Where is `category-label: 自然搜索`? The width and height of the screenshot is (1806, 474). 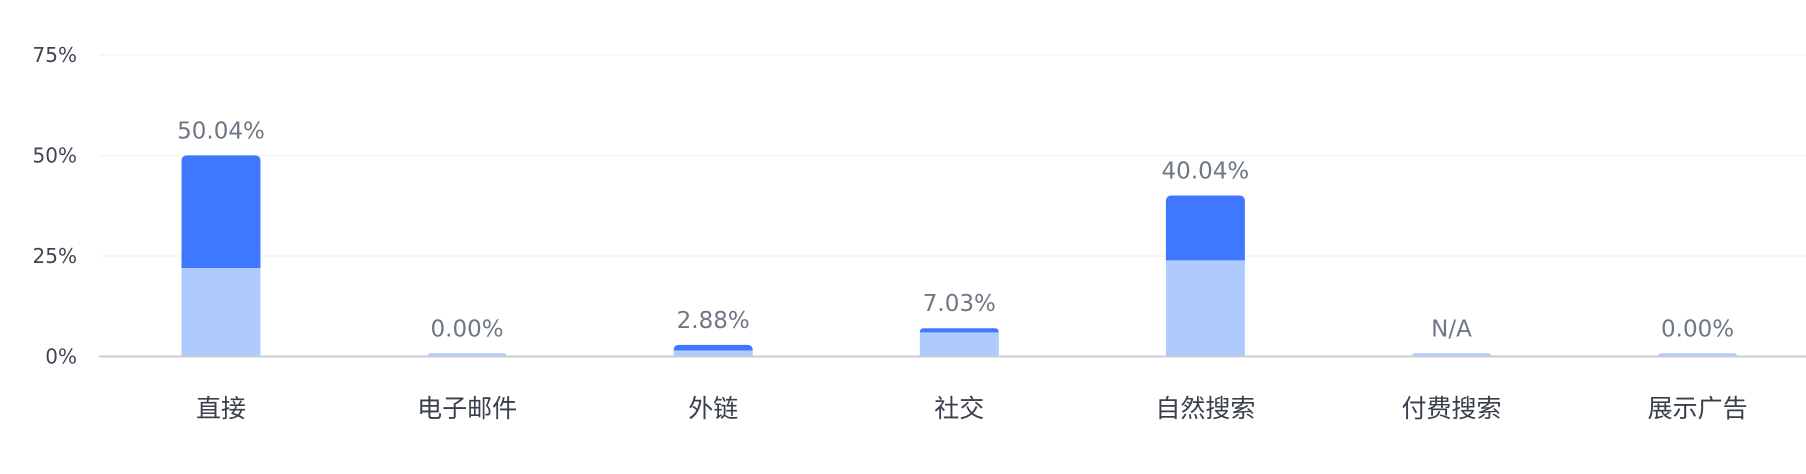
category-label: 自然搜索 is located at coordinates (1205, 408).